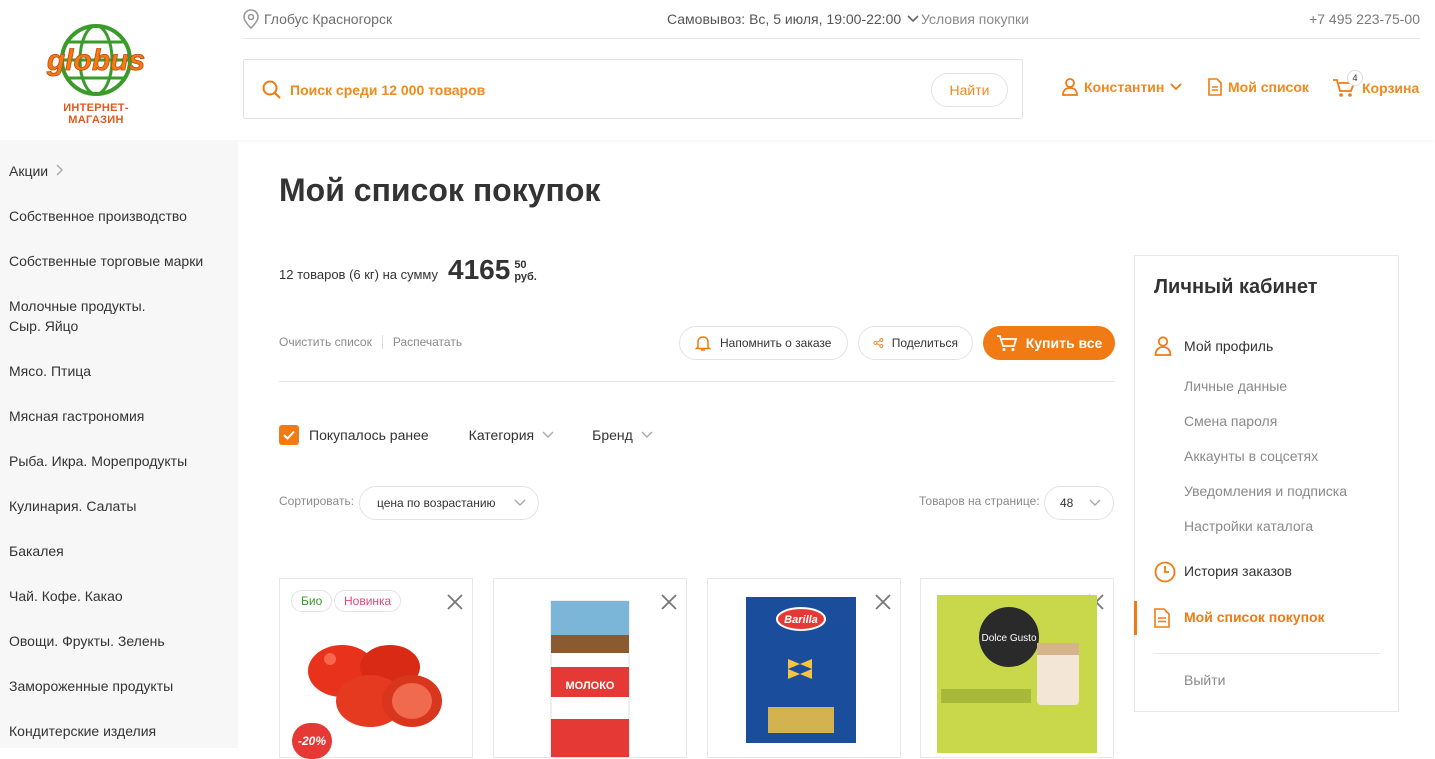  What do you see at coordinates (776, 343) in the screenshot?
I see `remind-label: Напомнить о заказе` at bounding box center [776, 343].